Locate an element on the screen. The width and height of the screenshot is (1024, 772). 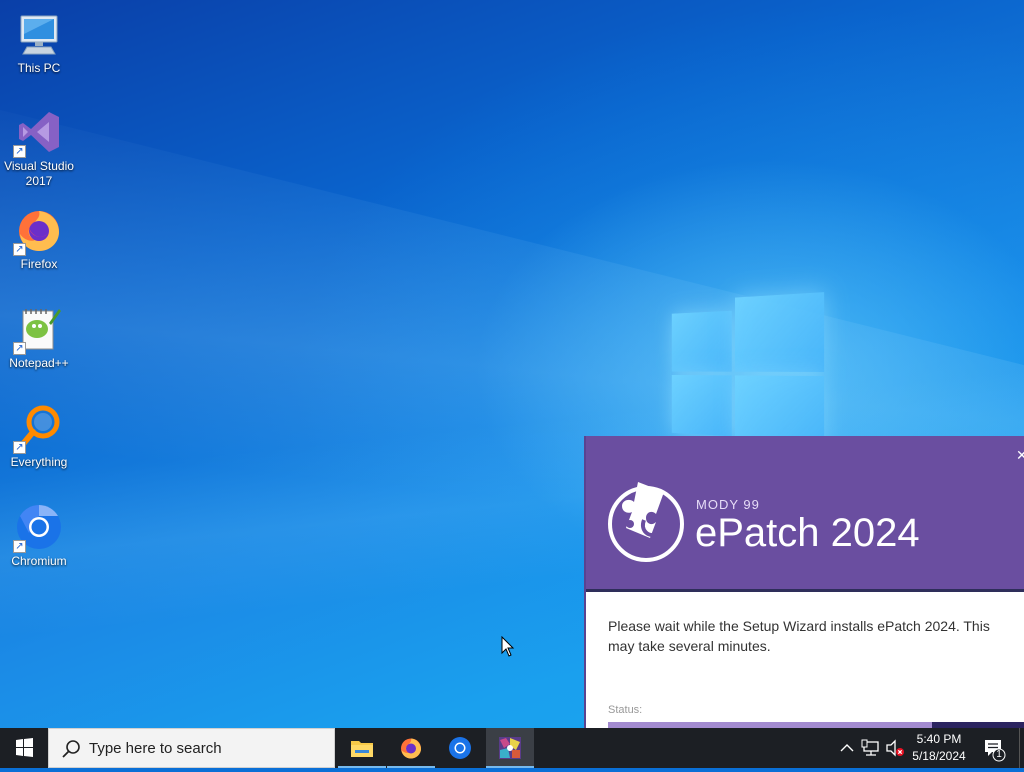
firefox-icon: ↗ is located at coordinates (38, 231).